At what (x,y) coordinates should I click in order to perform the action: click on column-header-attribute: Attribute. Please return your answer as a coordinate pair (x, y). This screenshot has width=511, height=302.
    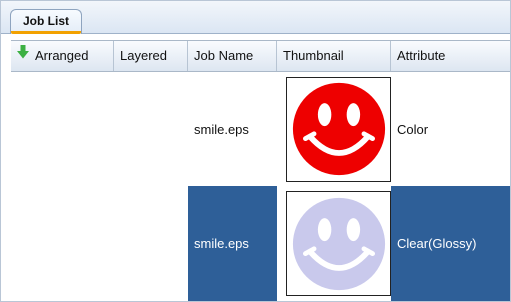
    Looking at the image, I should click on (450, 56).